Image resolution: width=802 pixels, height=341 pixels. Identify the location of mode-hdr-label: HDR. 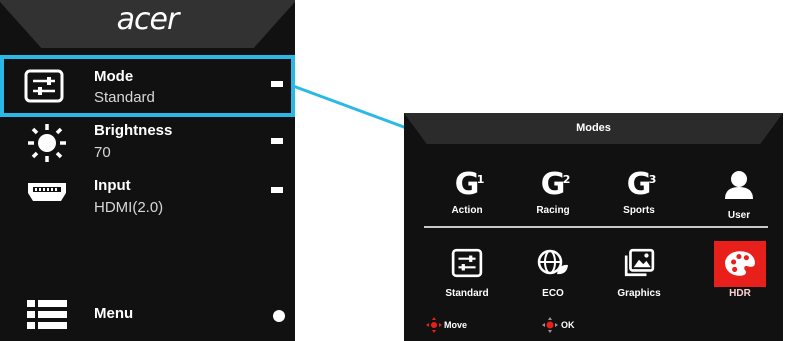
(740, 293).